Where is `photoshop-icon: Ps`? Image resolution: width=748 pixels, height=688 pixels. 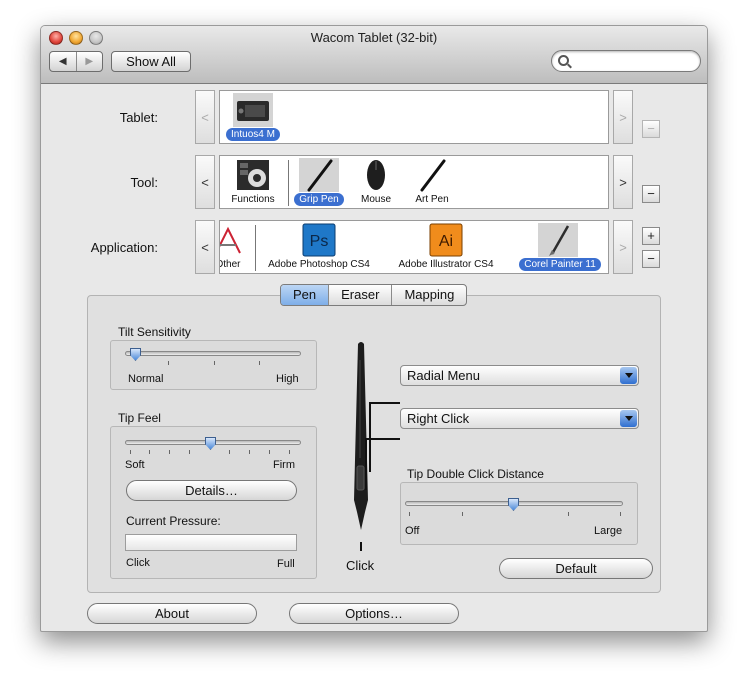
photoshop-icon: Ps is located at coordinates (319, 240).